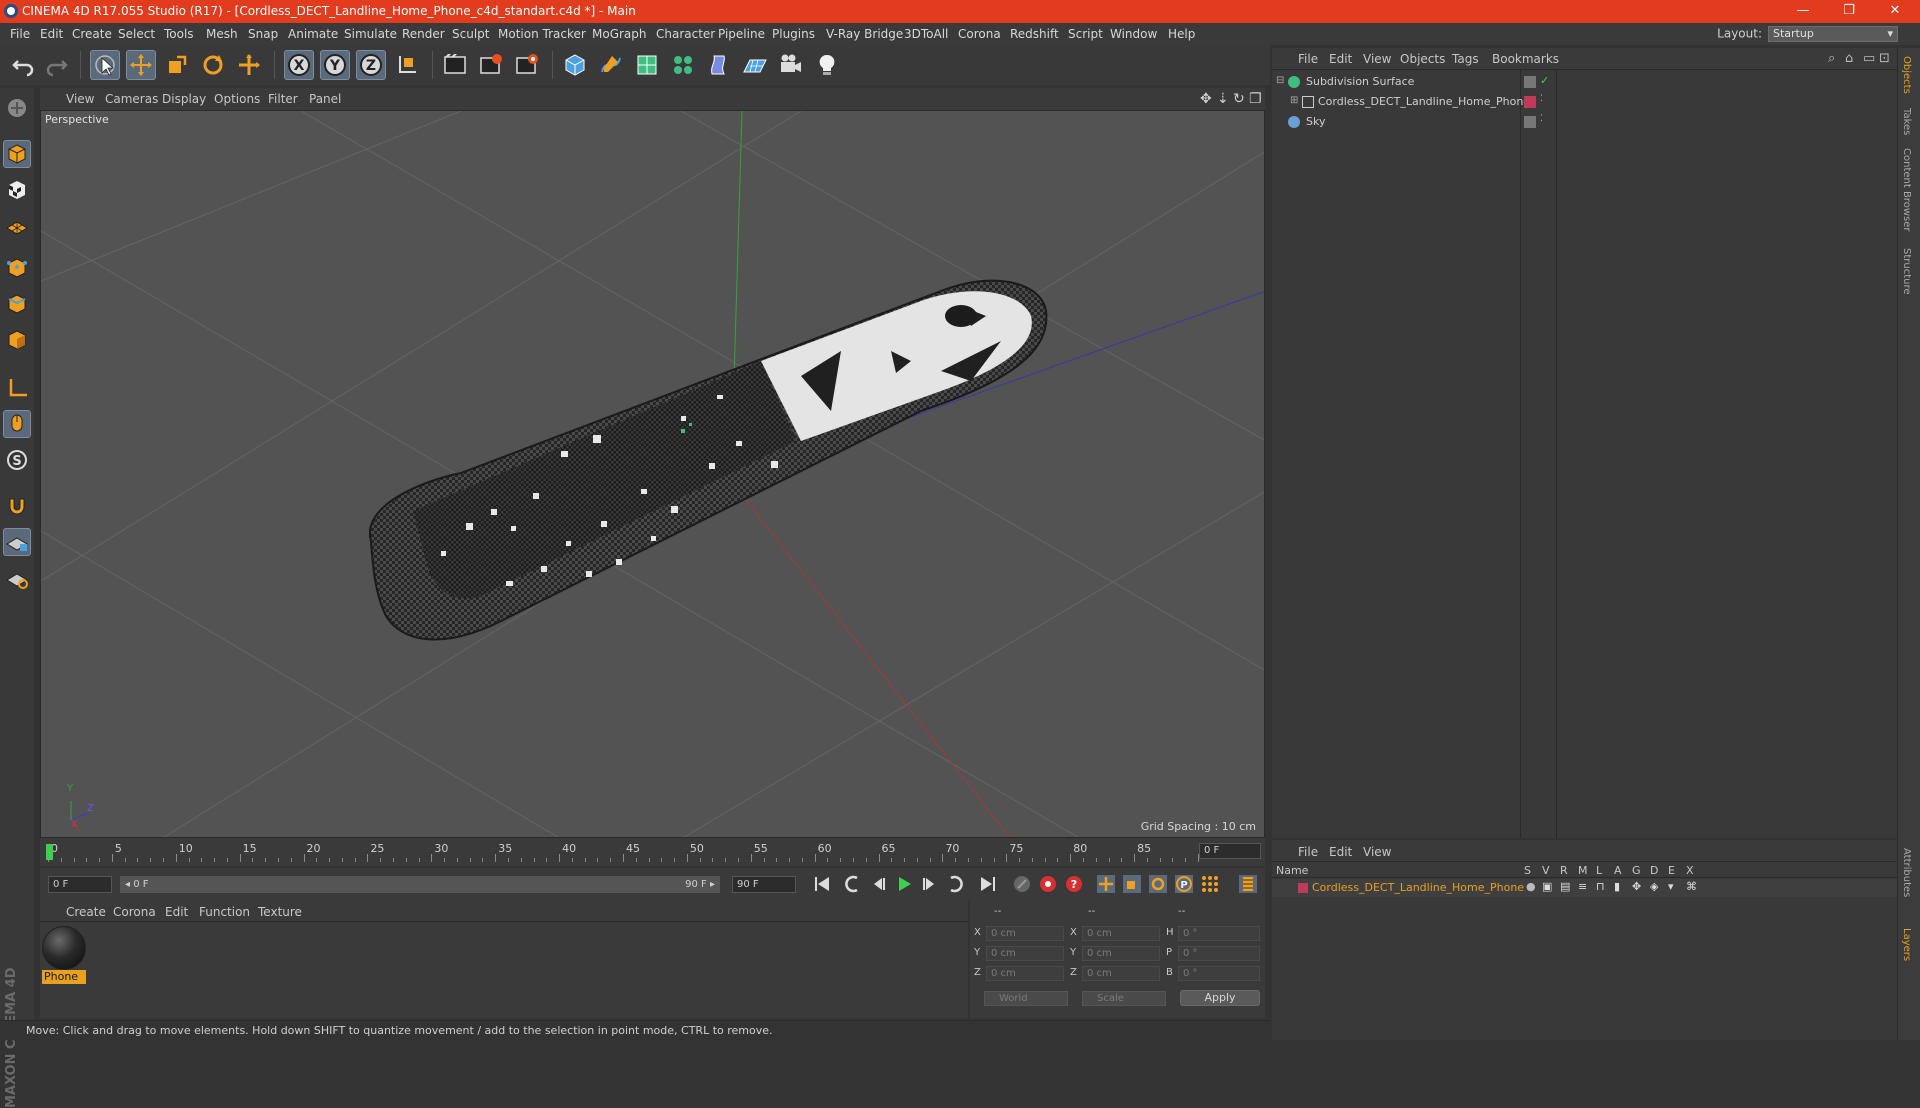 This screenshot has height=1108, width=1920. What do you see at coordinates (685, 34) in the screenshot?
I see `menu-character: Character` at bounding box center [685, 34].